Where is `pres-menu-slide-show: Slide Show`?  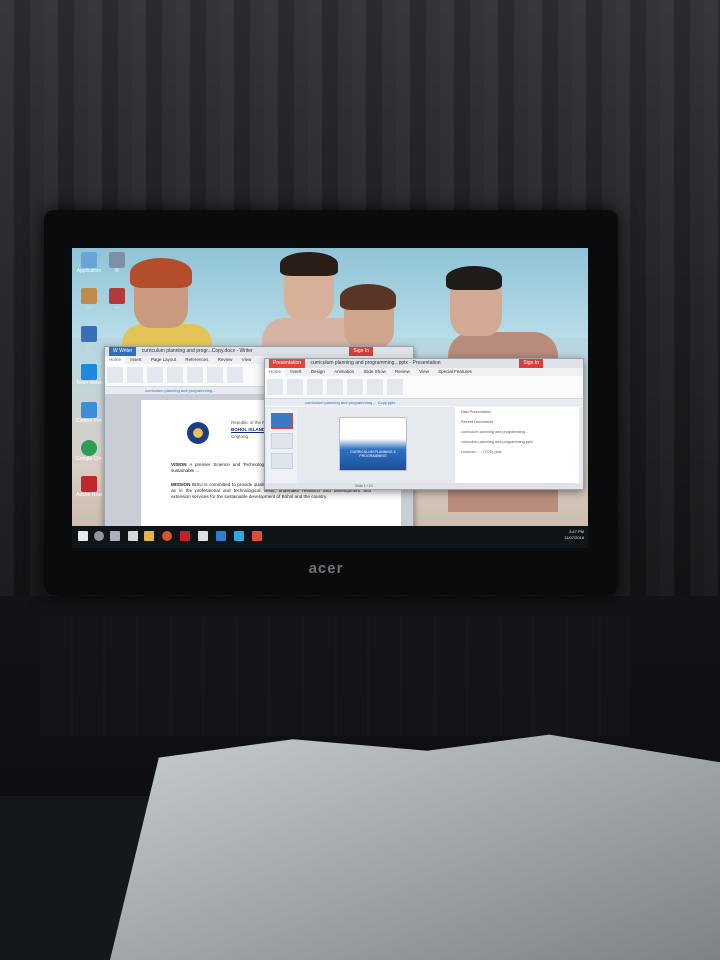 pres-menu-slide-show: Slide Show is located at coordinates (374, 372).